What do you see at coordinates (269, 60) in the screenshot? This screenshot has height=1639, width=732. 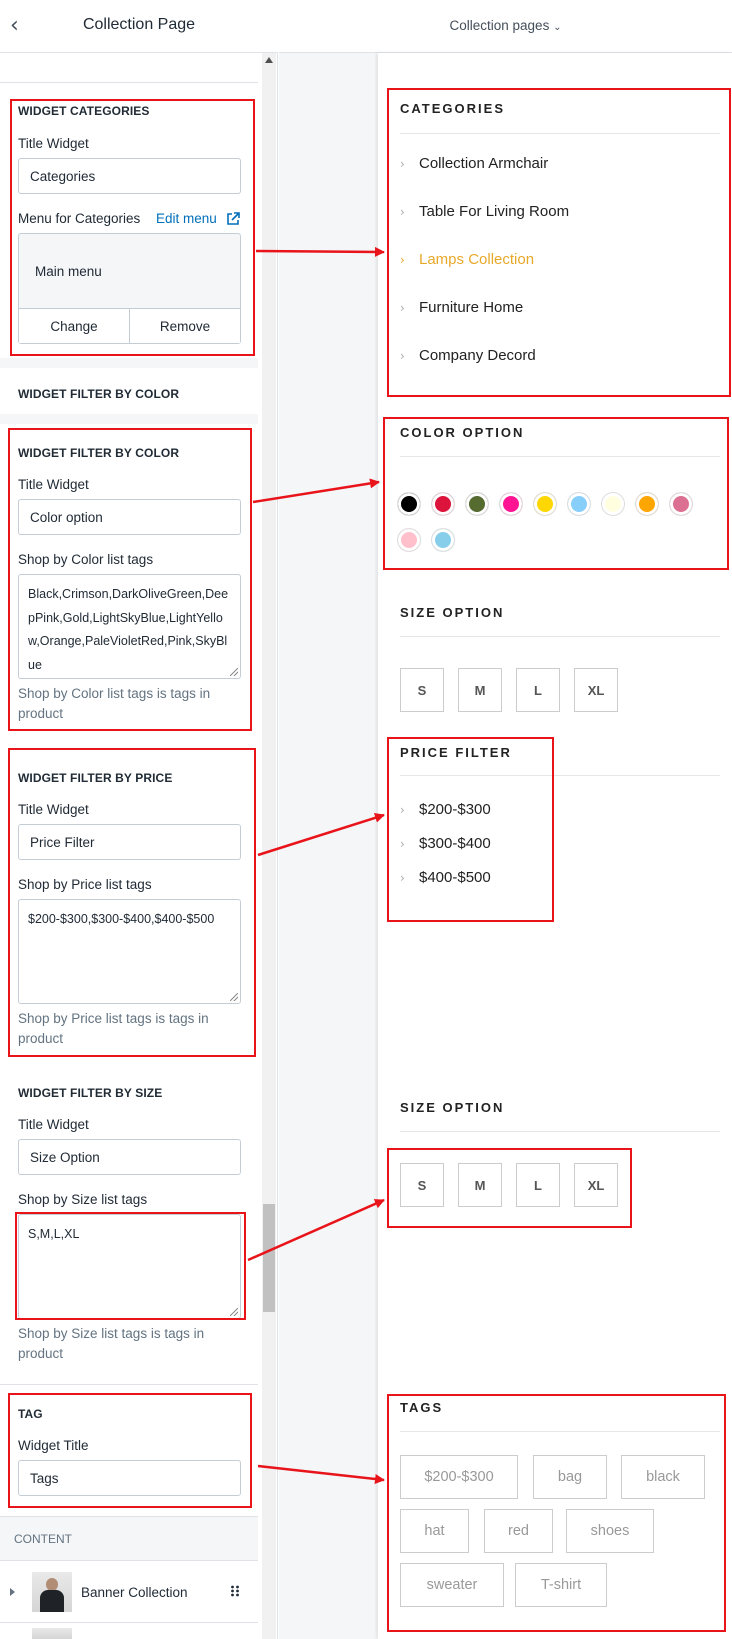 I see `scroll-up-icon` at bounding box center [269, 60].